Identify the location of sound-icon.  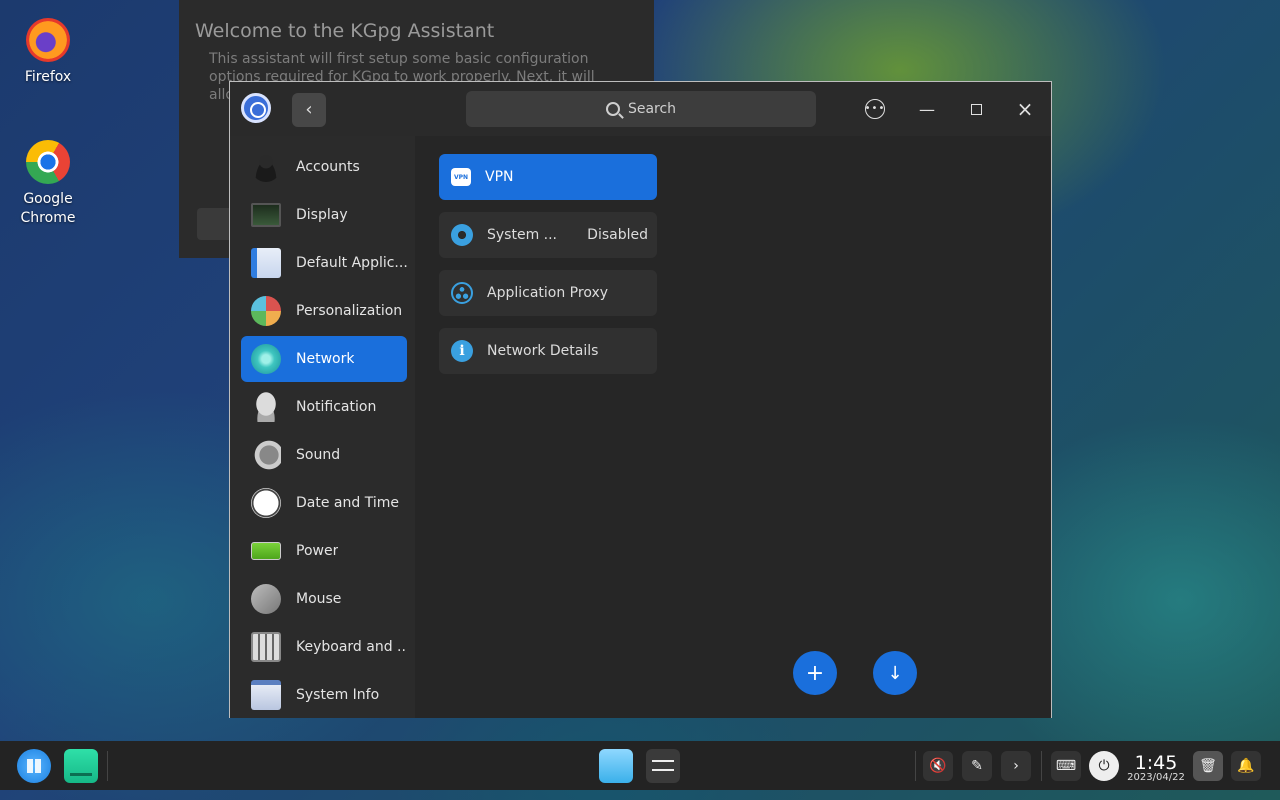
(266, 455).